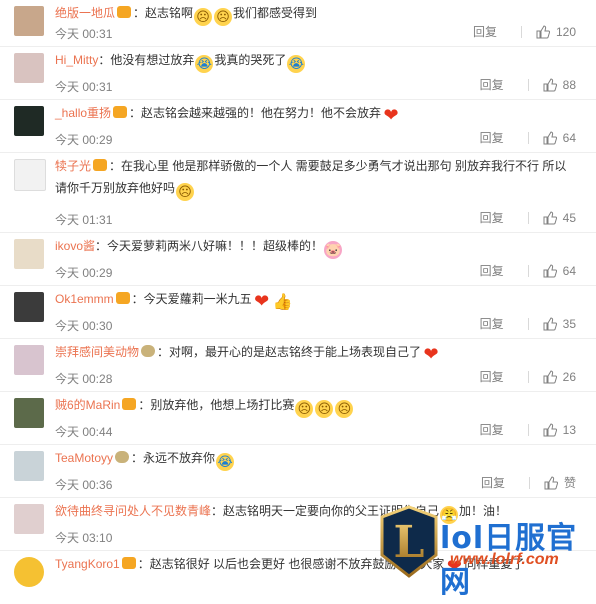 The image size is (596, 604). Describe the element at coordinates (569, 270) in the screenshot. I see `like-count: 64` at that location.